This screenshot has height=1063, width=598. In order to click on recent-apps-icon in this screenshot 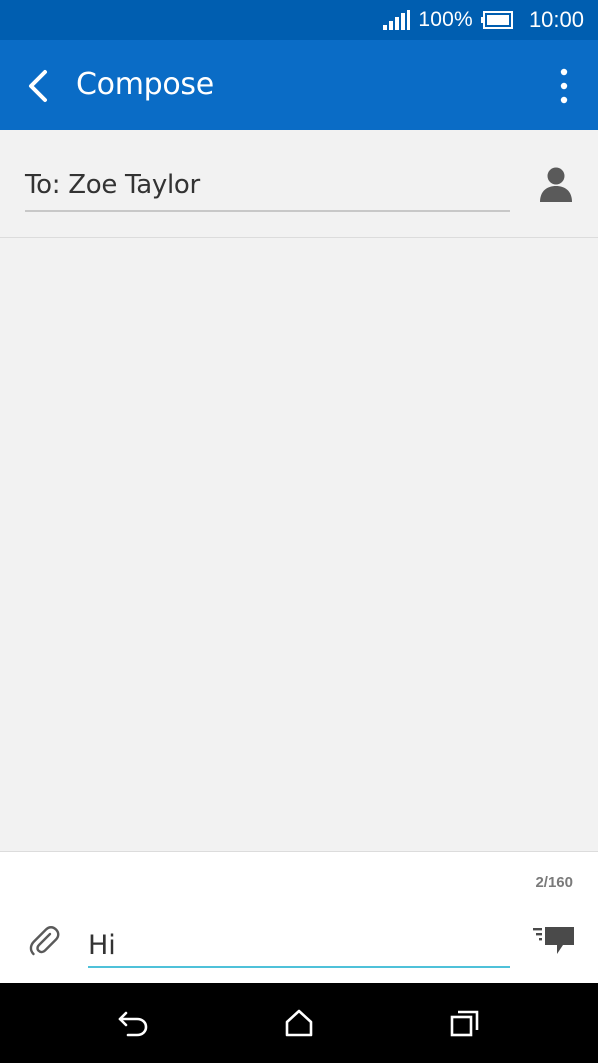, I will do `click(464, 1023)`.